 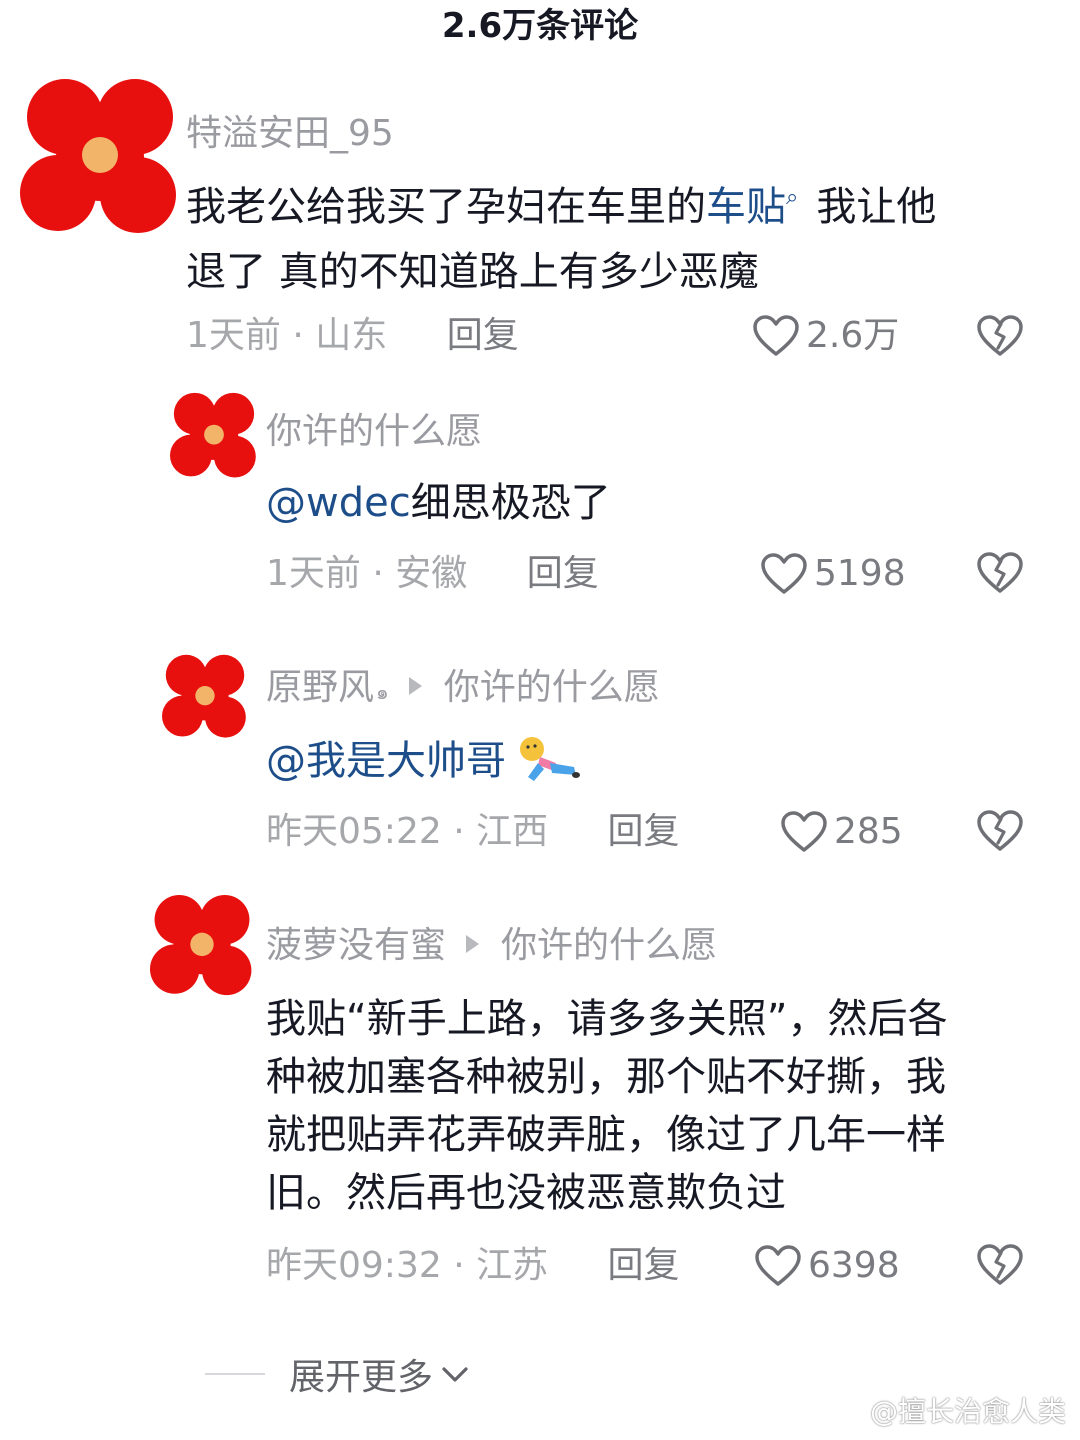 What do you see at coordinates (550, 759) in the screenshot?
I see `emoji-icon` at bounding box center [550, 759].